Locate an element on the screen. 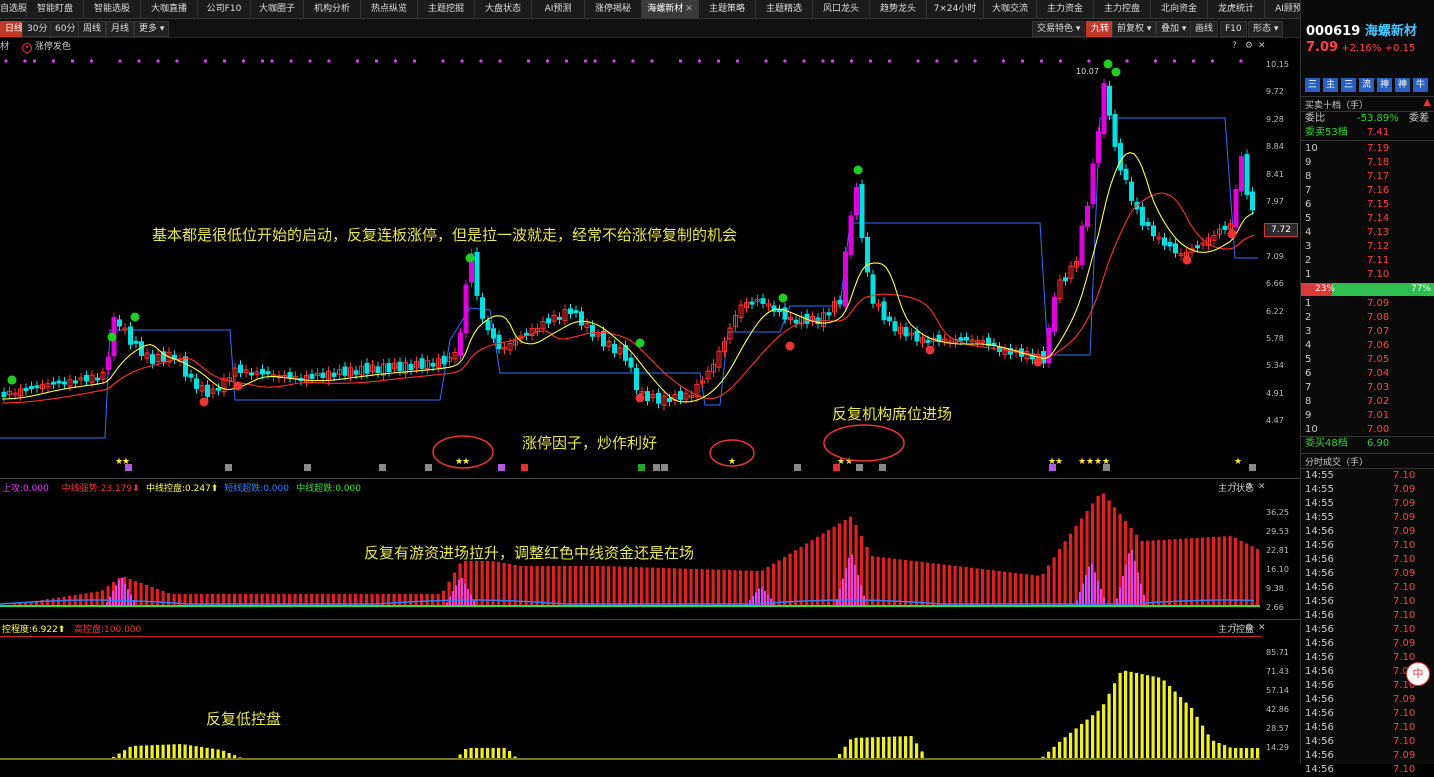 The image size is (1434, 777). nav-tab-22: 龙虎统计 is located at coordinates (1236, 9).